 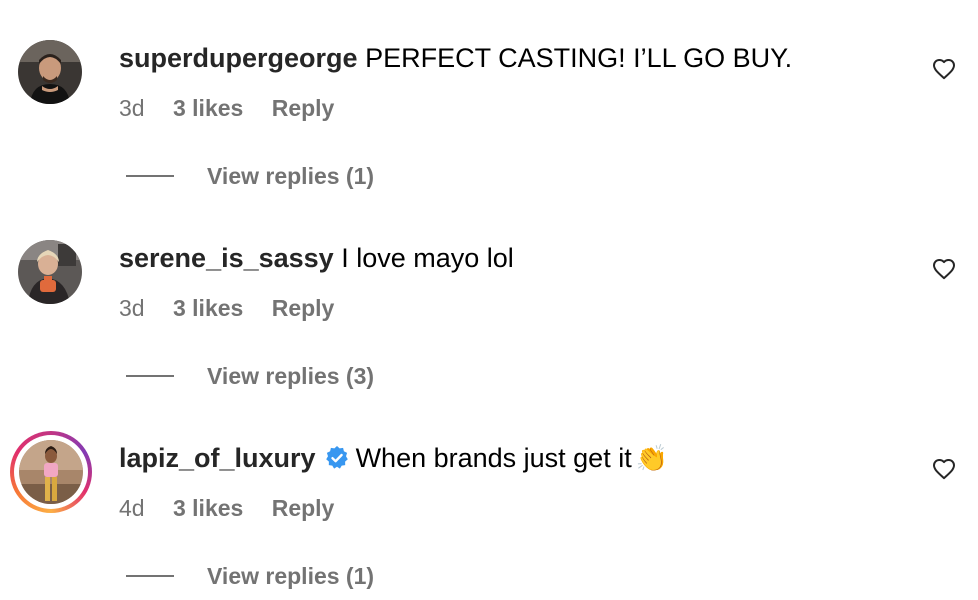 I want to click on comment-line: serene_is_sassy I love mayo lol, so click(x=316, y=258).